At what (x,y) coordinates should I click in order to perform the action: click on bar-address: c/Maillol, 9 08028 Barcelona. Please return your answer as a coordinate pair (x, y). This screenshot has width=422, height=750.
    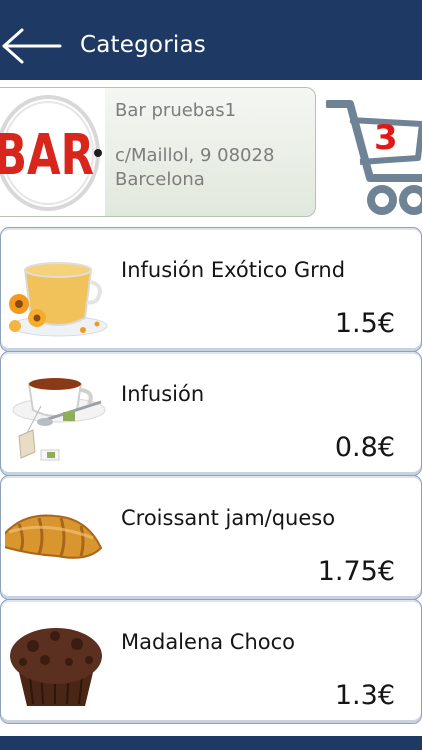
    Looking at the image, I should click on (195, 167).